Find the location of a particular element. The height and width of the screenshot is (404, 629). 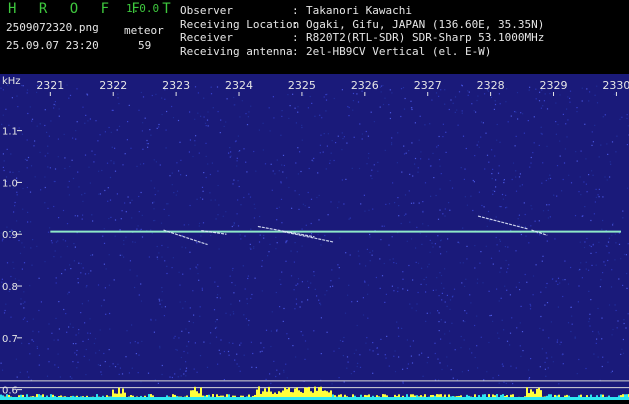

timestamp: 25.09.07 23:20 is located at coordinates (52, 45).